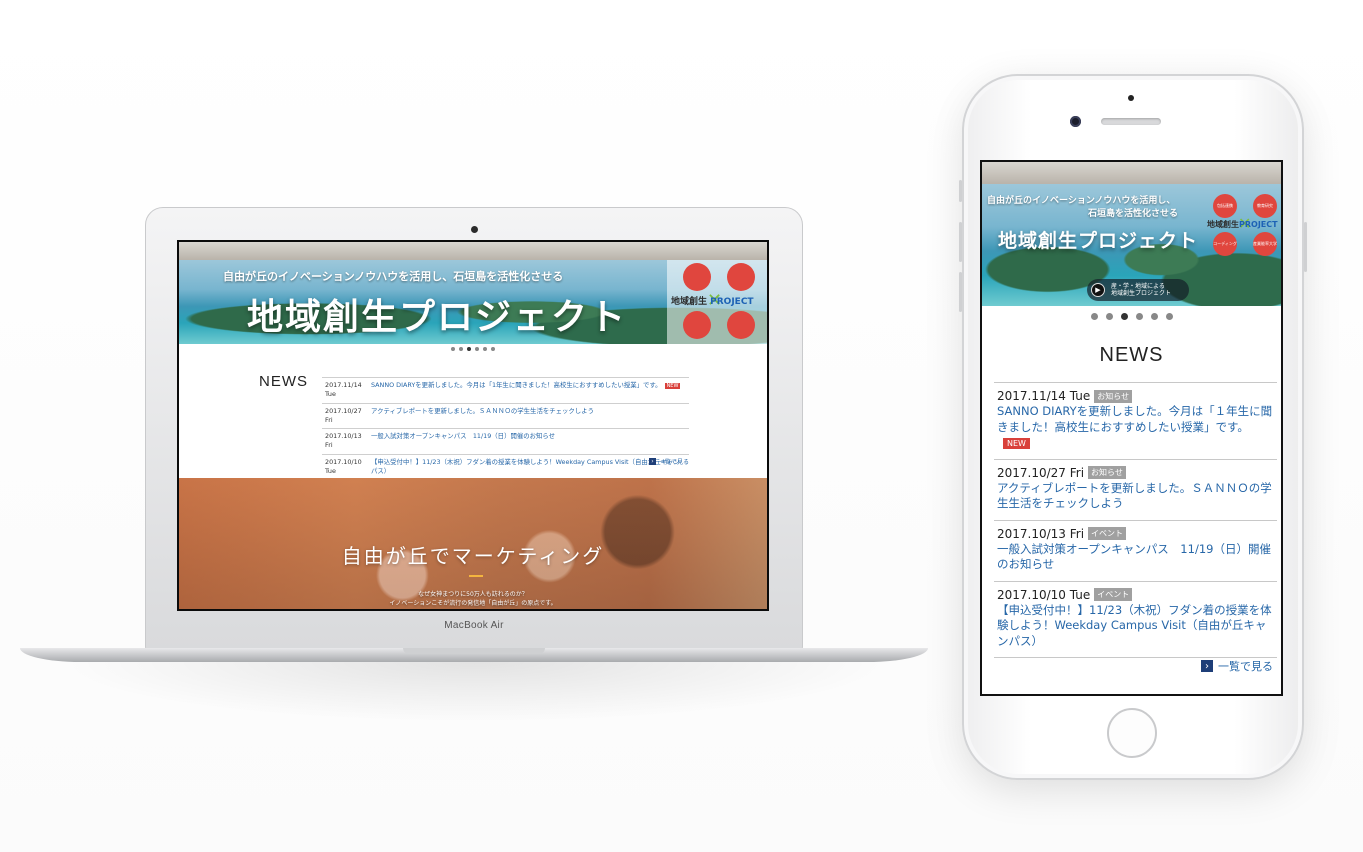 This screenshot has height=852, width=1363. Describe the element at coordinates (1098, 290) in the screenshot. I see `play-icon: ▶` at that location.